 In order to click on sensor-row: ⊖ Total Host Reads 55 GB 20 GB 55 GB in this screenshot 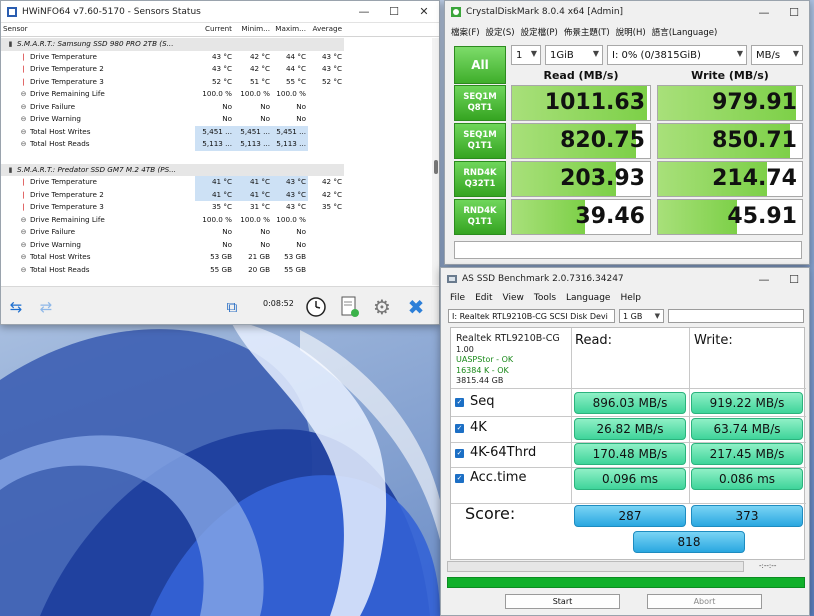, I will do `click(172, 270)`.